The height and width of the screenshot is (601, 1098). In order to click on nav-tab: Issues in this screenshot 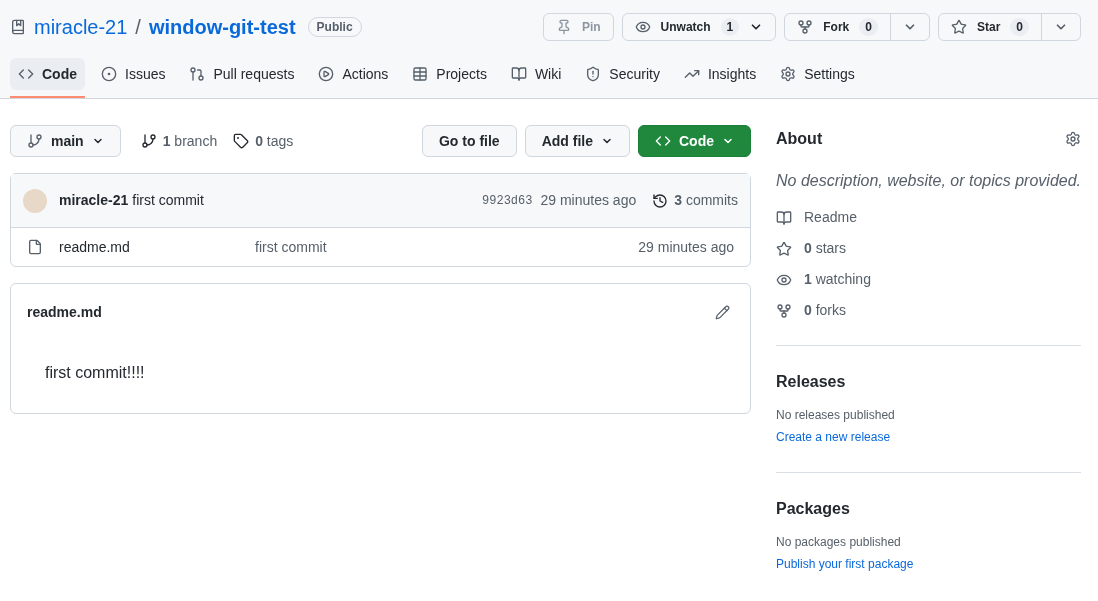, I will do `click(133, 74)`.